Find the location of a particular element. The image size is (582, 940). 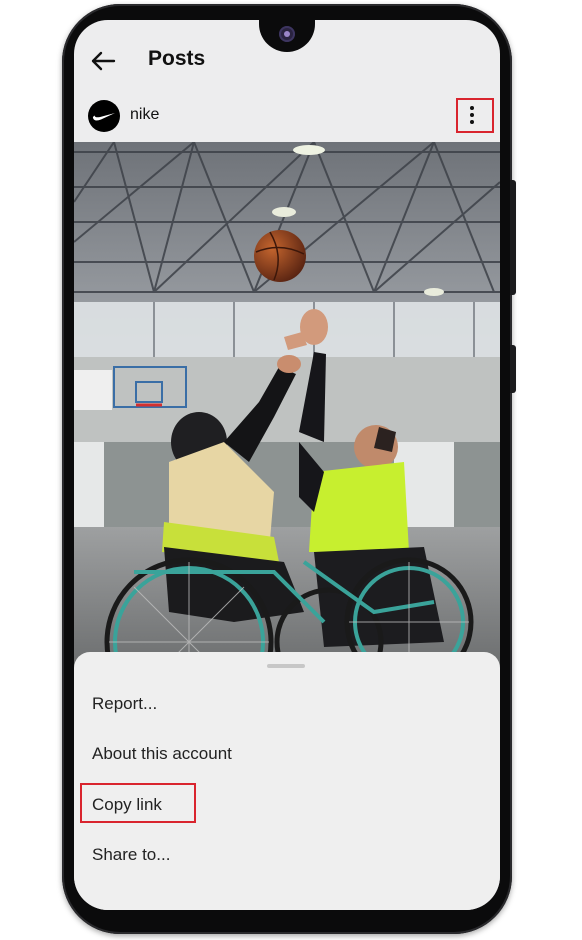

menu-item-about-account: About this account is located at coordinates (162, 754).